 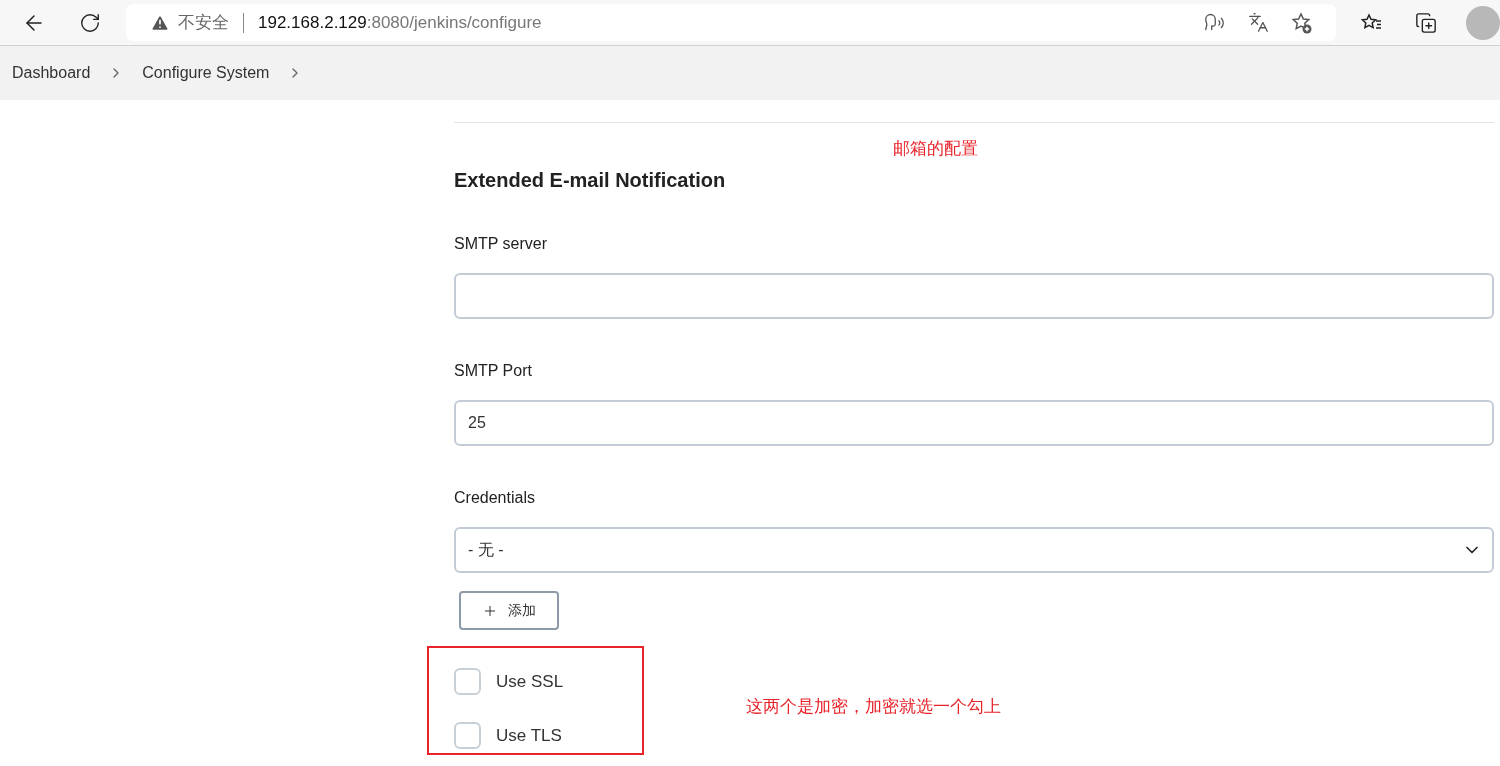 I want to click on refresh-icon, so click(x=90, y=22).